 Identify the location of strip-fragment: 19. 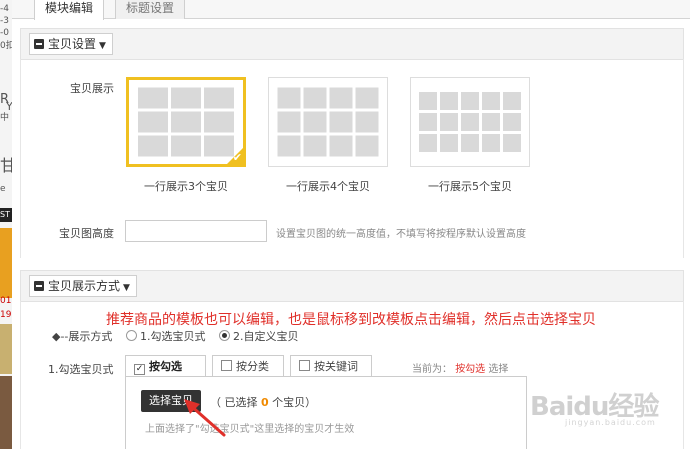
(6, 315).